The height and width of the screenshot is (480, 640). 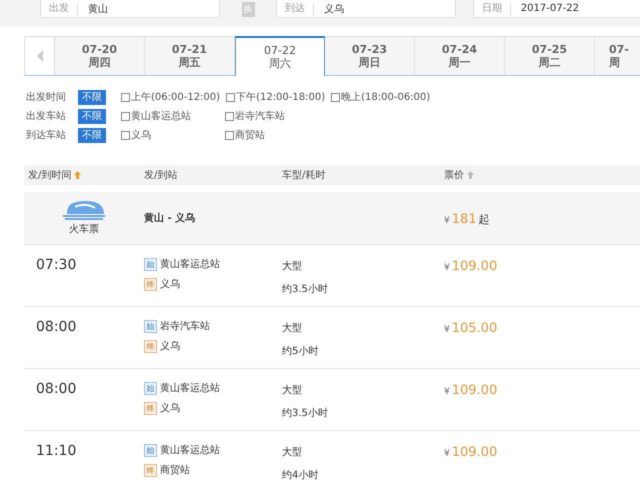 What do you see at coordinates (492, 8) in the screenshot?
I see `field-label: 日期` at bounding box center [492, 8].